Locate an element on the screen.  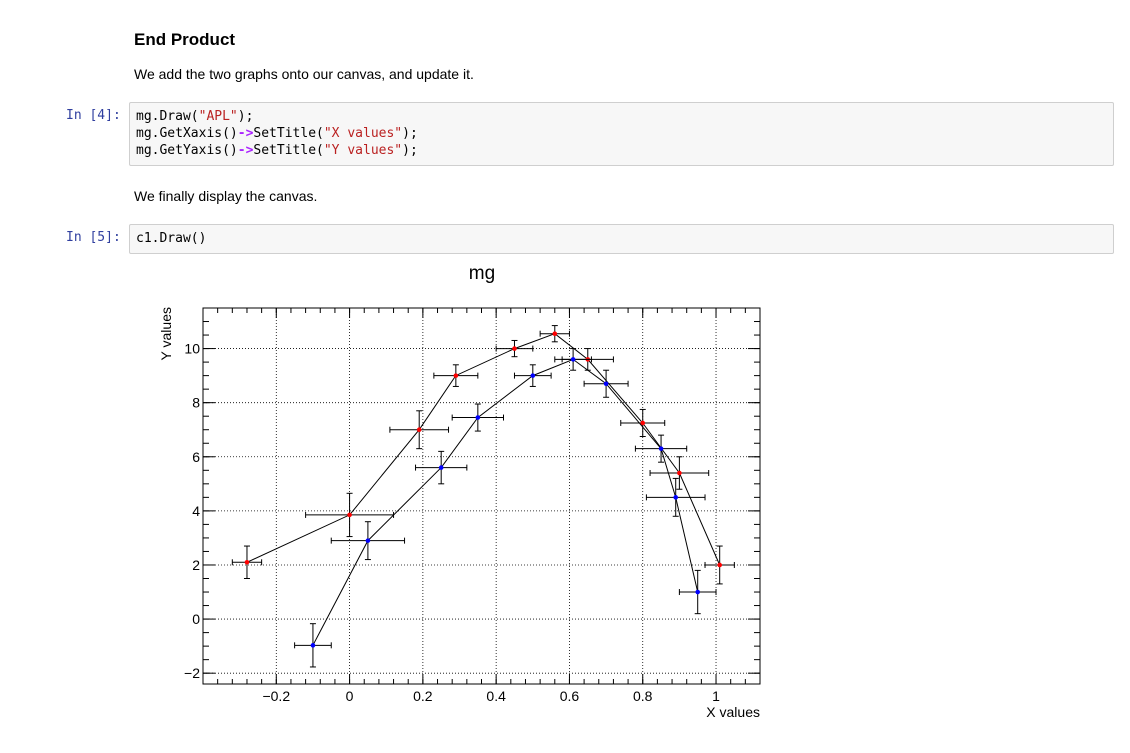
y-tick-label: 10 is located at coordinates (192, 349).